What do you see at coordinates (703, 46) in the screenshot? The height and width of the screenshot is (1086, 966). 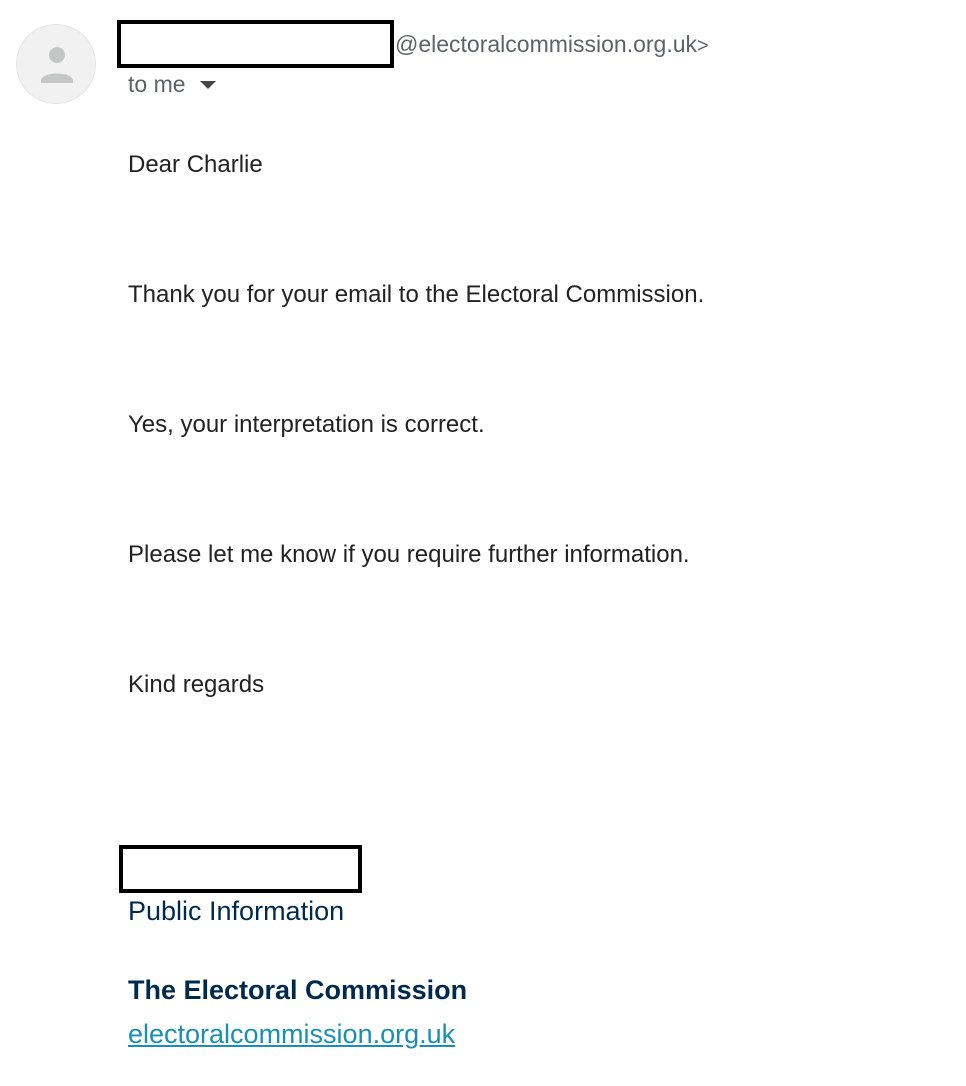 I see `sender-domain-close: >` at bounding box center [703, 46].